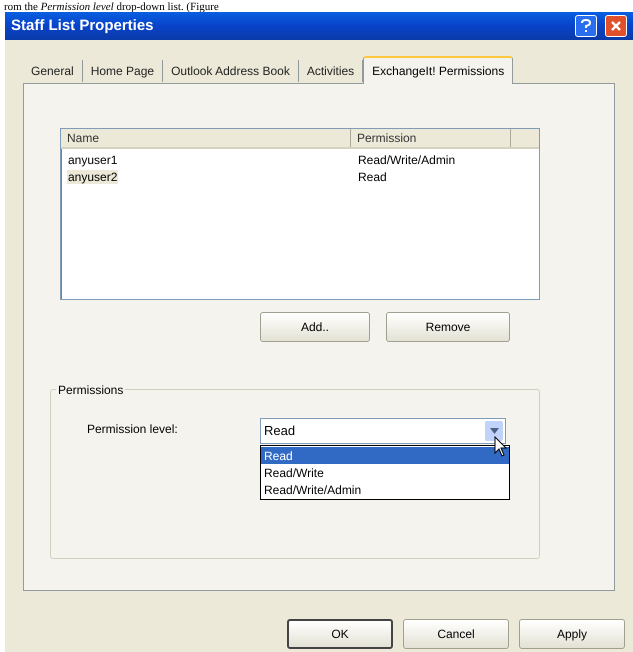 This screenshot has height=652, width=633. What do you see at coordinates (372, 177) in the screenshot?
I see `table-cell: Read` at bounding box center [372, 177].